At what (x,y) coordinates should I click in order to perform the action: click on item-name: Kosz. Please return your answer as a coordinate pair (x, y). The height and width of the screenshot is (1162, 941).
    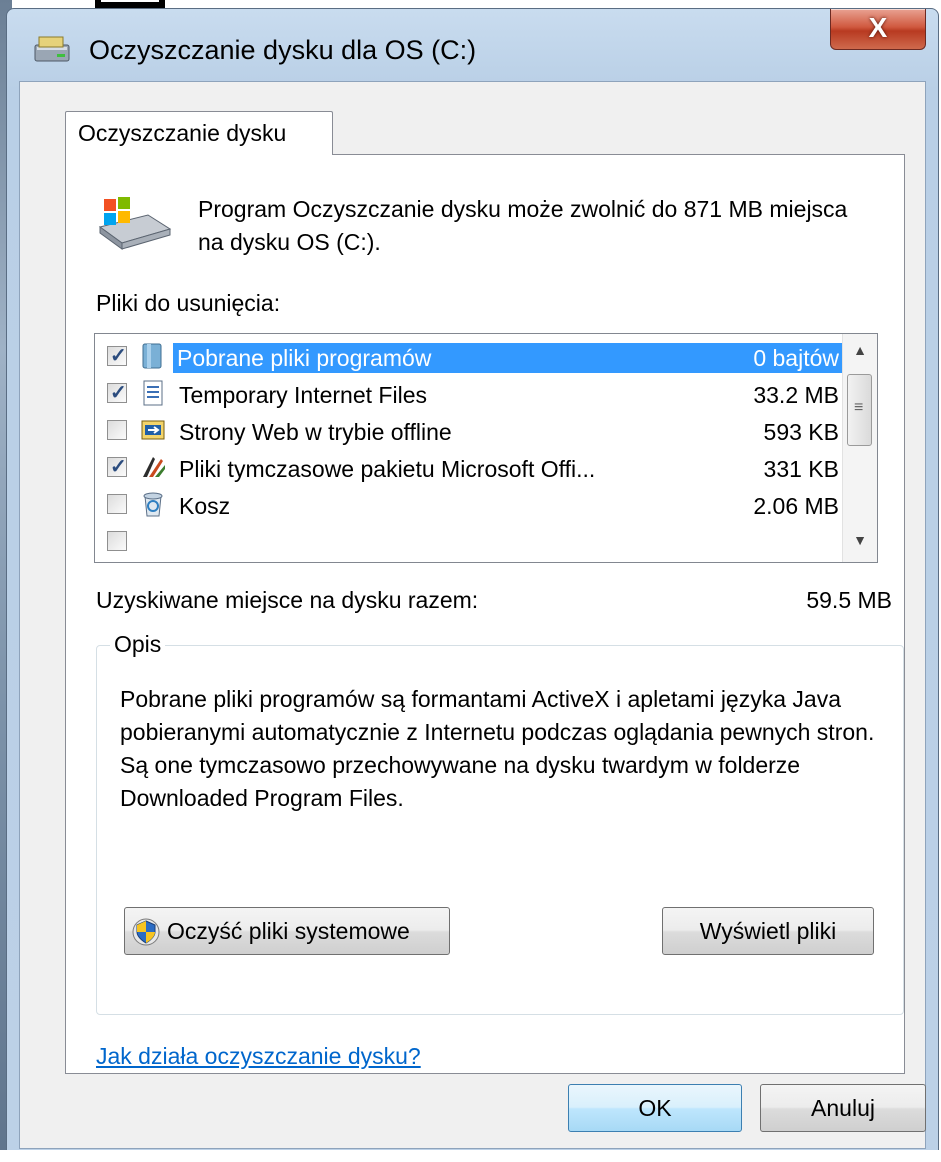
    Looking at the image, I should click on (205, 506).